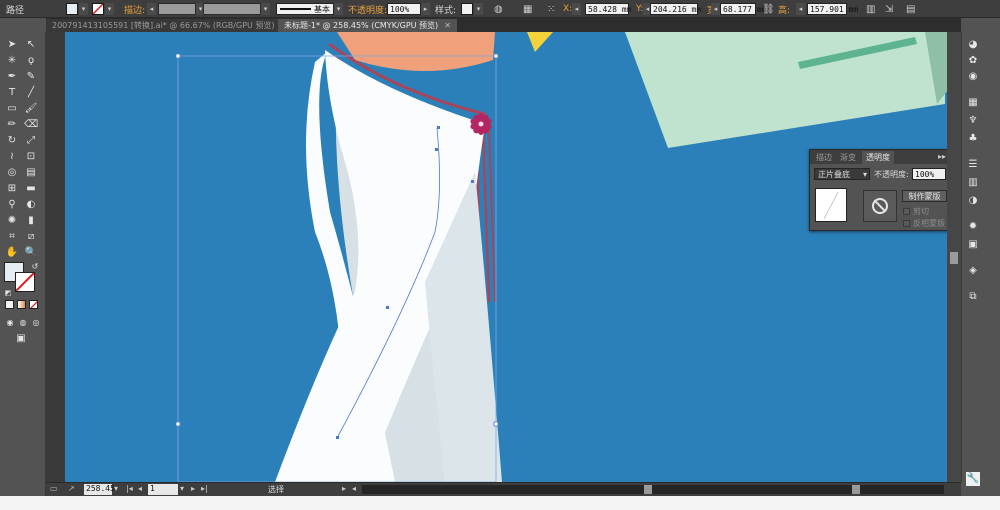 The width and height of the screenshot is (1000, 510). What do you see at coordinates (425, 9) in the screenshot?
I see `opacity-arrow: ▸` at bounding box center [425, 9].